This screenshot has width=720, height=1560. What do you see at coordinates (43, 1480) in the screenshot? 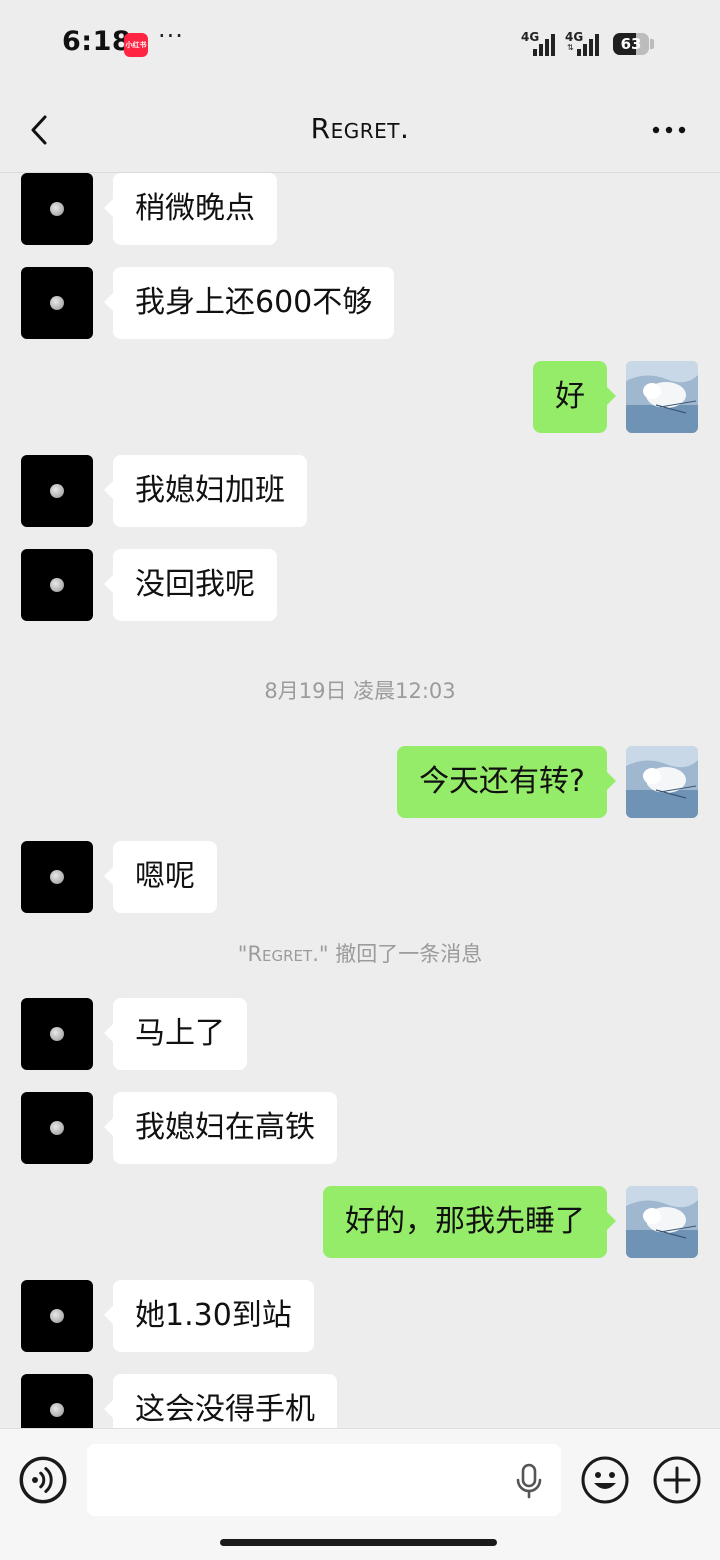
I see `voice-icon` at bounding box center [43, 1480].